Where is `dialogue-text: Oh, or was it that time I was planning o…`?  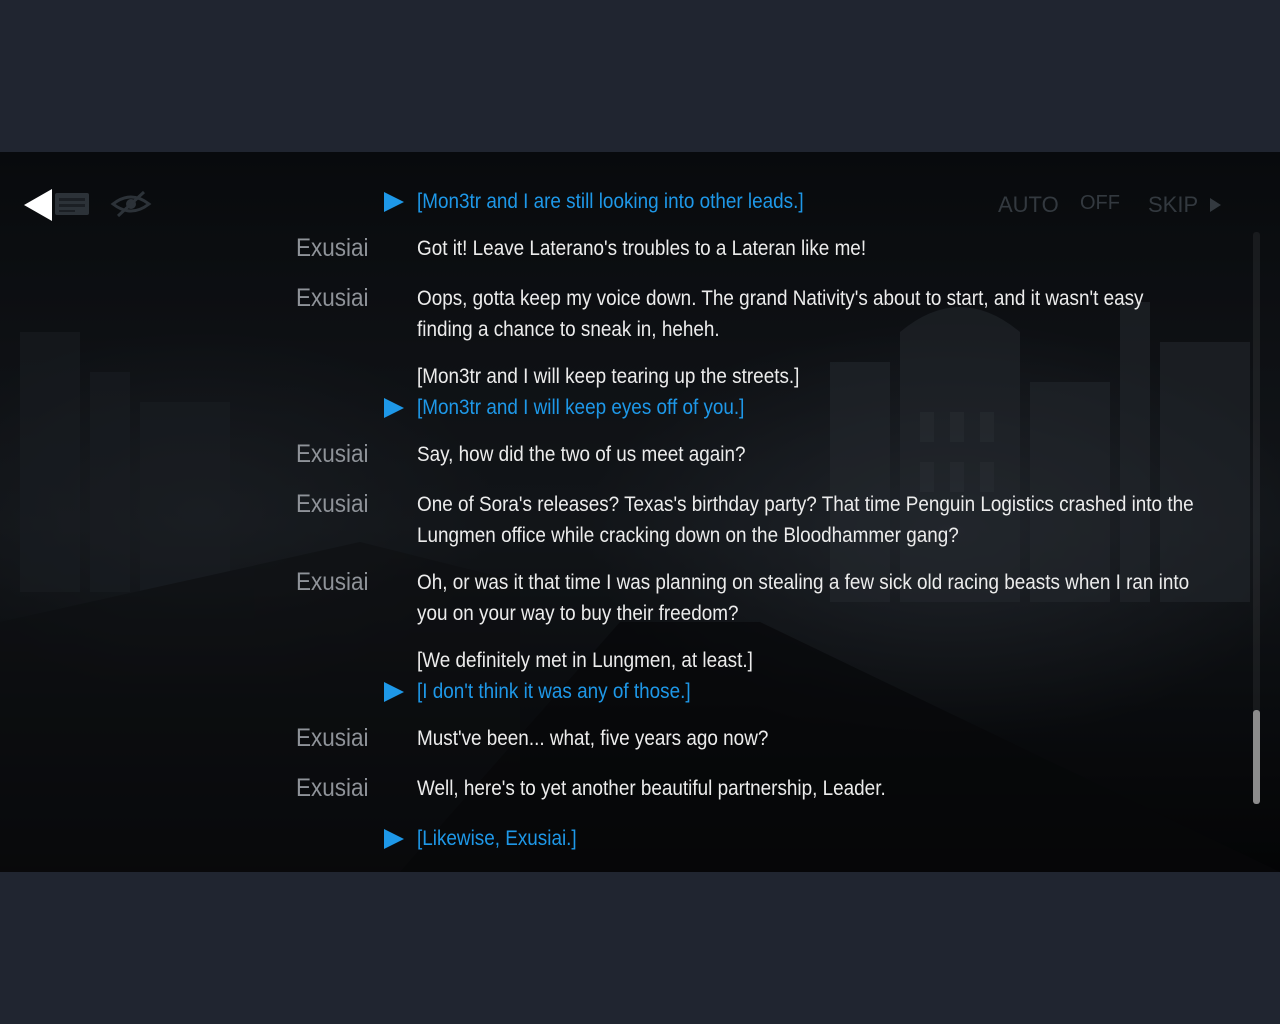 dialogue-text: Oh, or was it that time I was planning o… is located at coordinates (803, 582).